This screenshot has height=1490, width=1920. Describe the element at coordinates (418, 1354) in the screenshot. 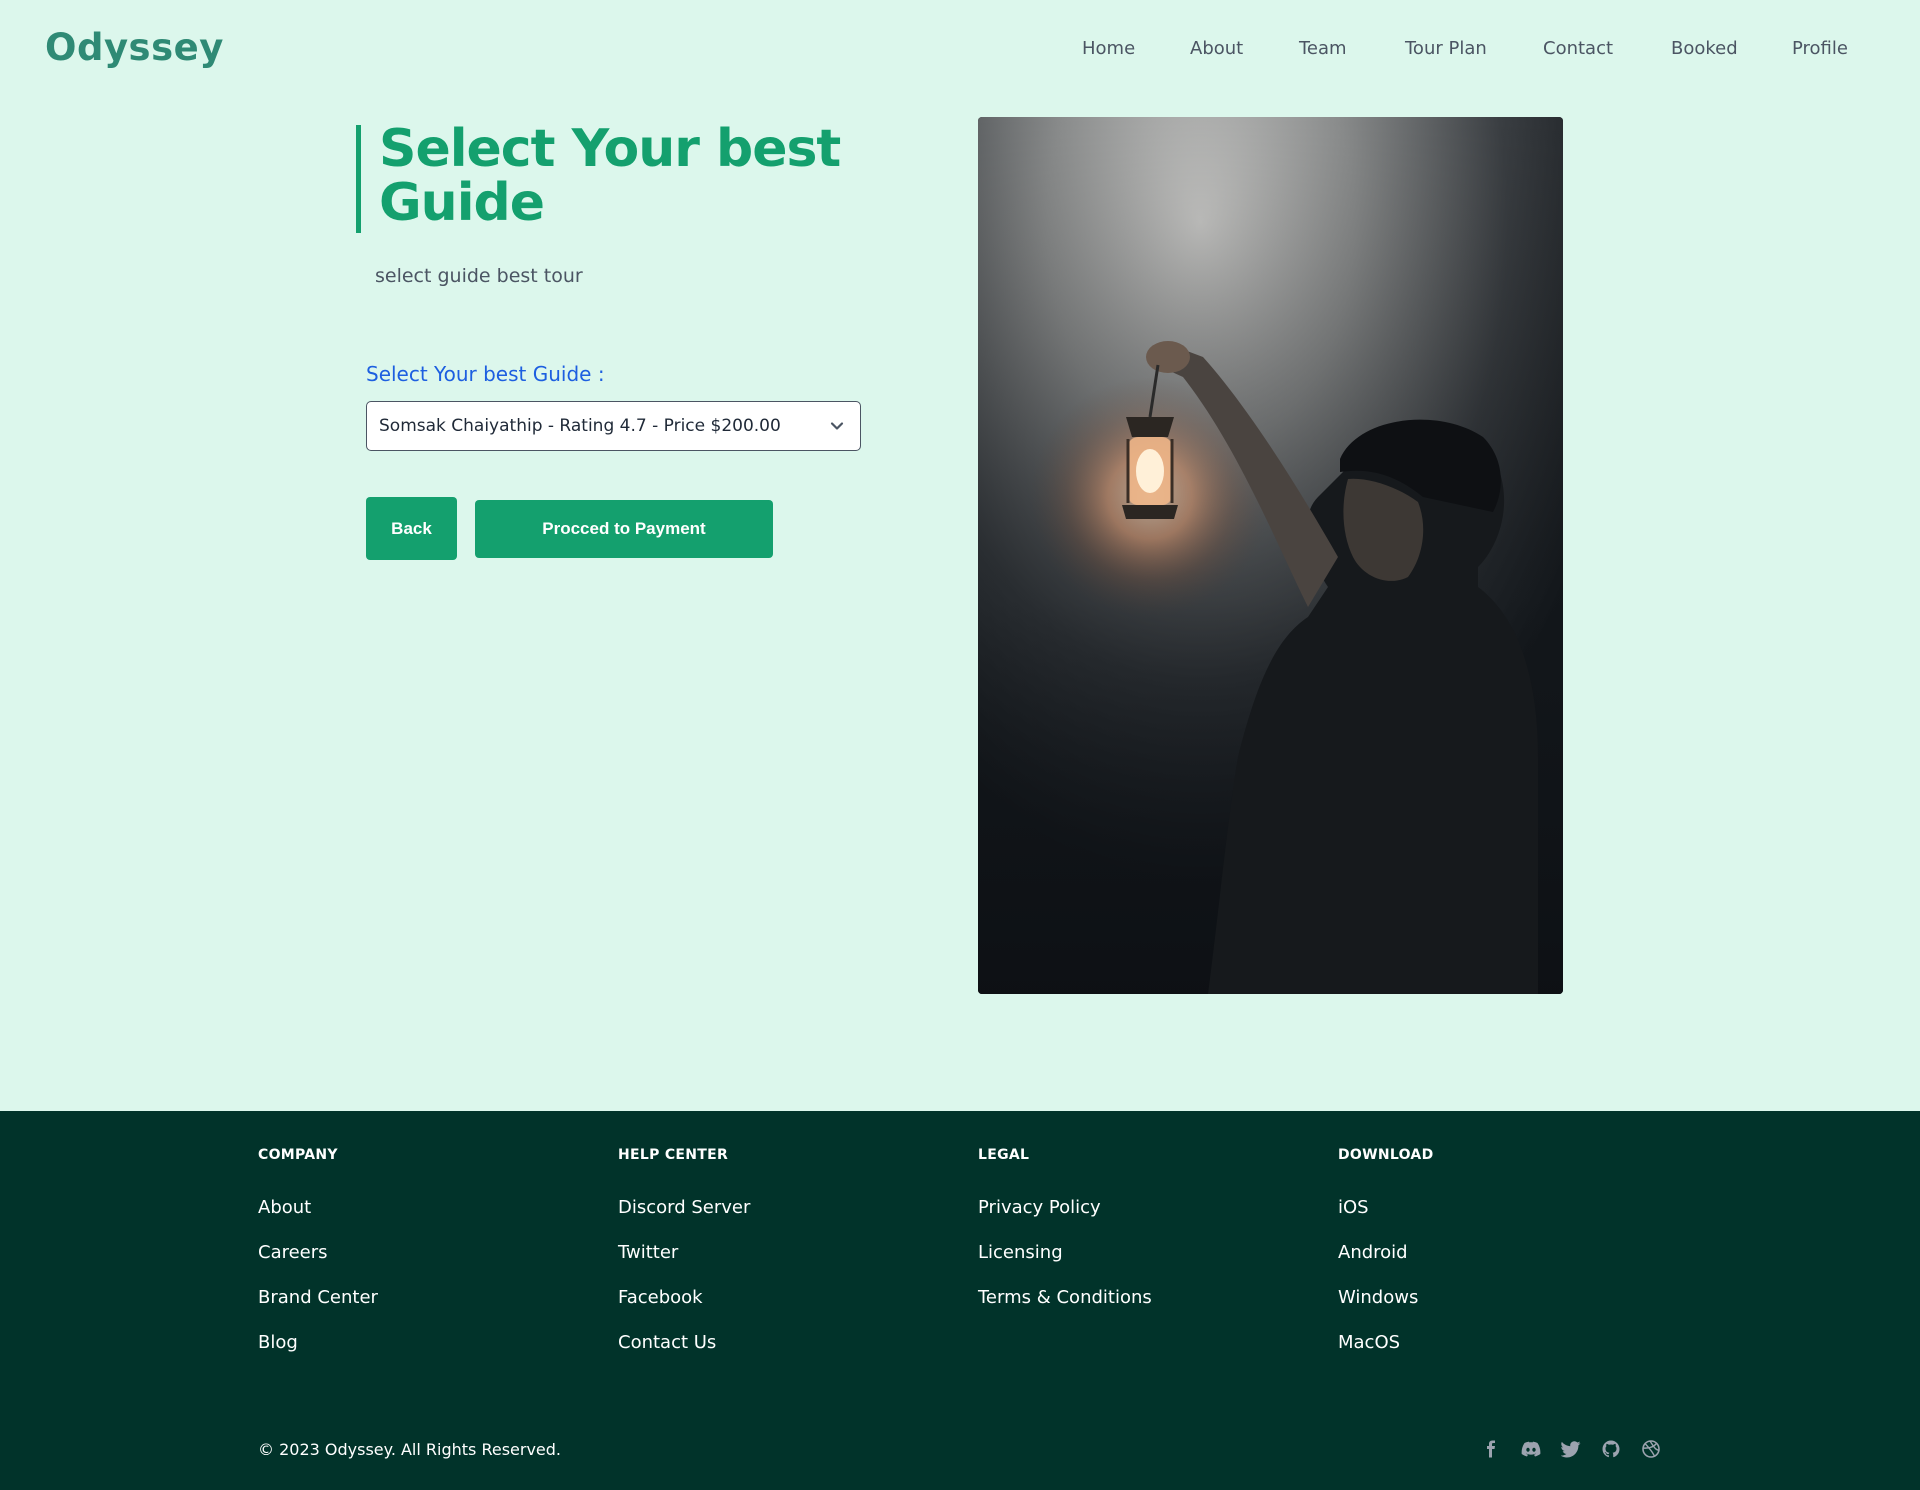

I see `footer-link-blog: Blog` at that location.